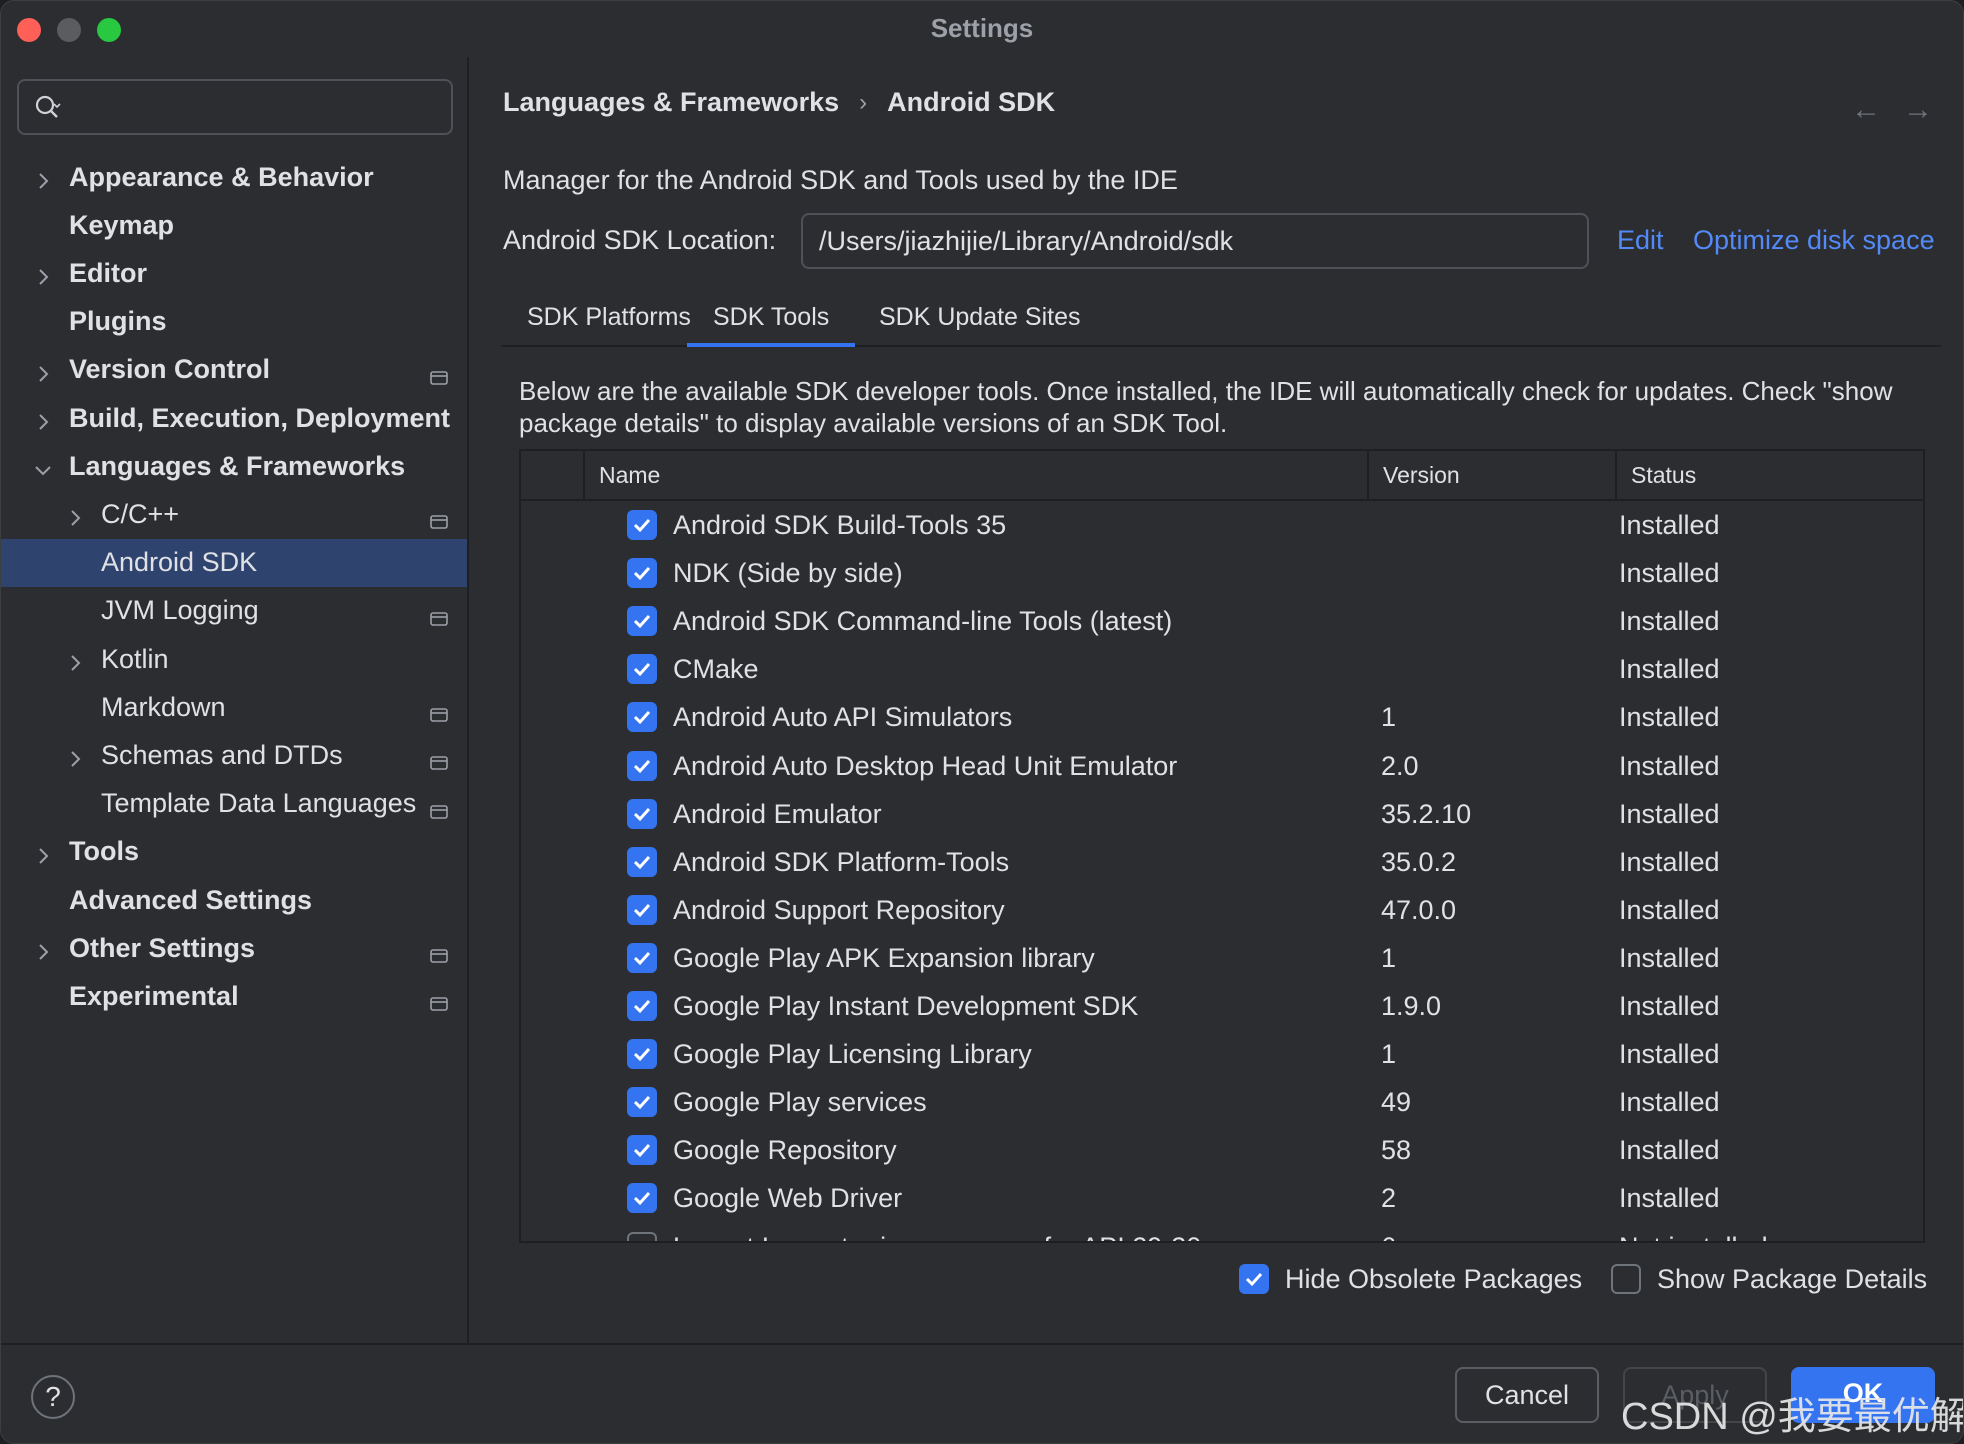  Describe the element at coordinates (234, 177) in the screenshot. I see `sidebar-item: Appearance & Behavior` at that location.